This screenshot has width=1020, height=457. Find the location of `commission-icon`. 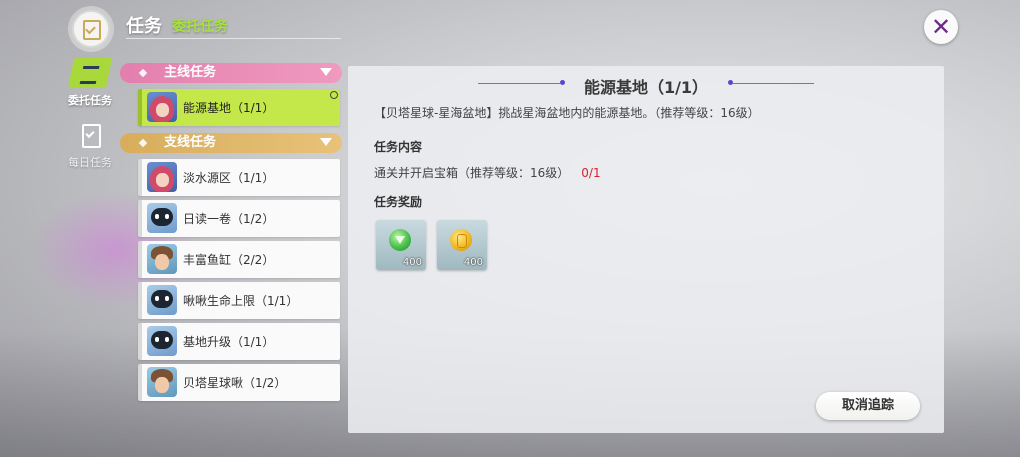

commission-icon is located at coordinates (90, 73).